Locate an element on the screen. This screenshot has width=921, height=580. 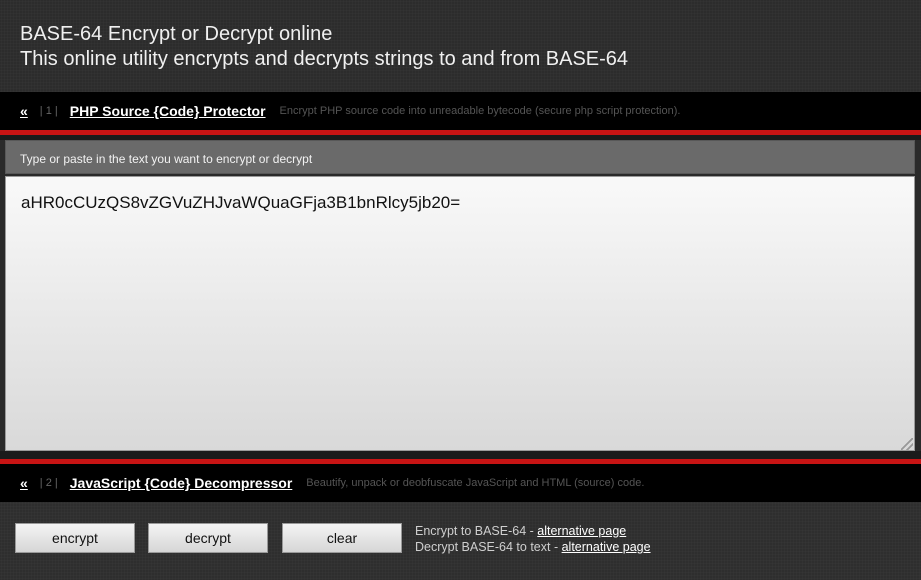
resize-grip-icon is located at coordinates (907, 444).